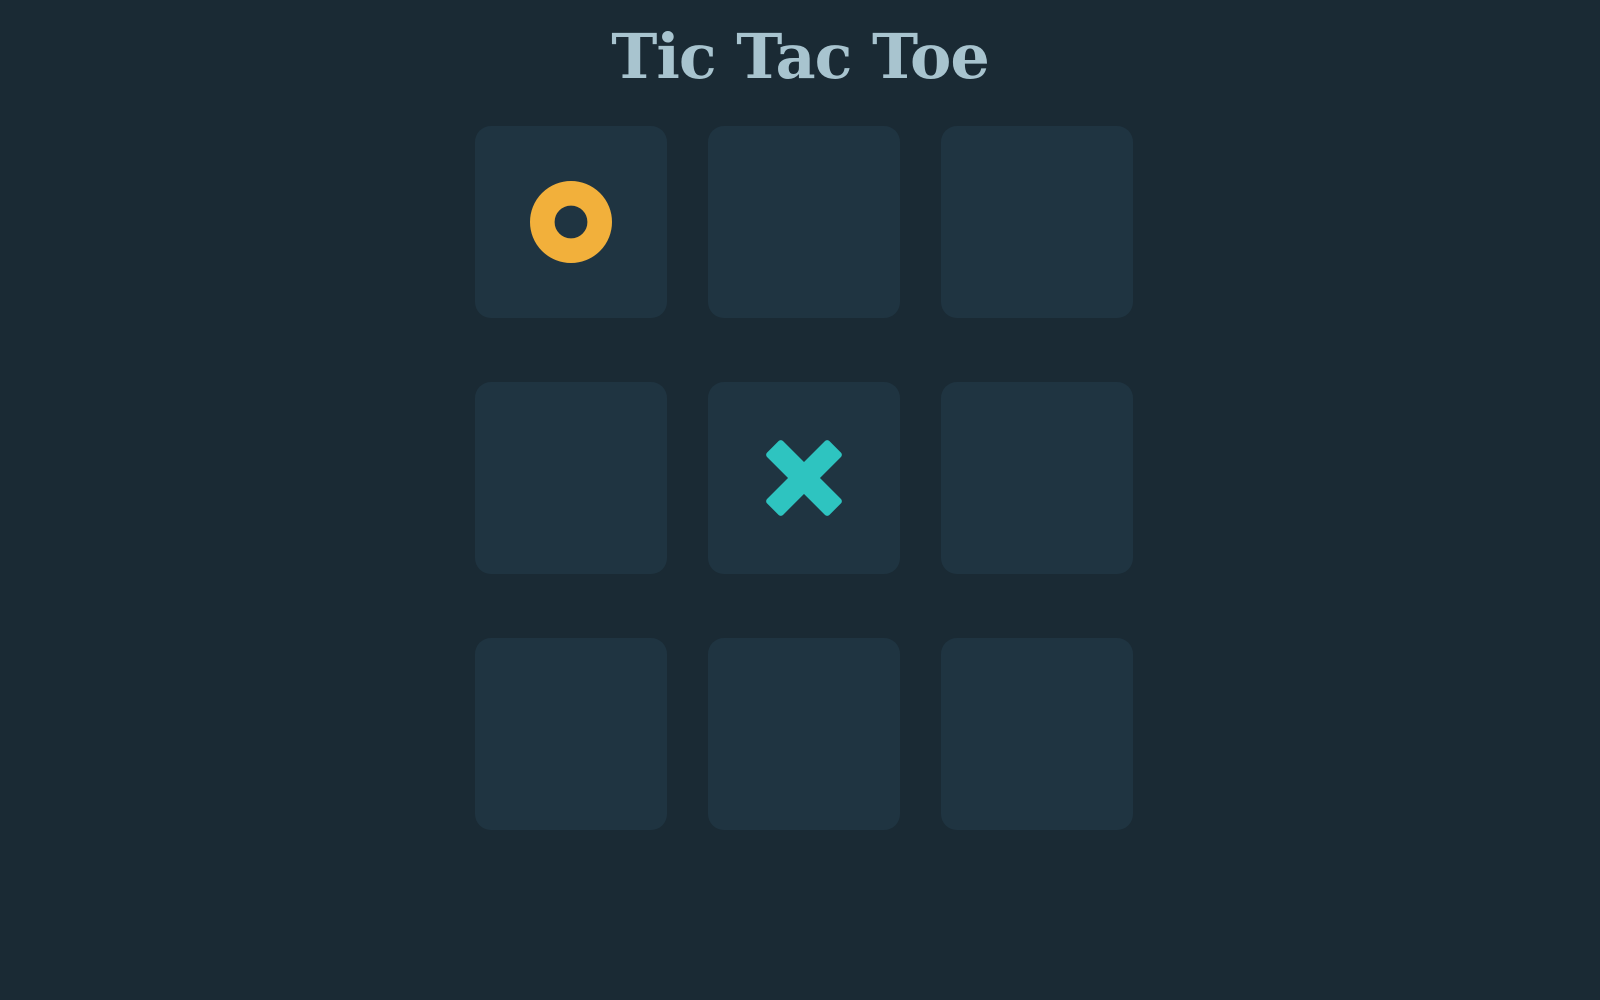 This screenshot has height=1000, width=1600. I want to click on cross-x-icon, so click(804, 478).